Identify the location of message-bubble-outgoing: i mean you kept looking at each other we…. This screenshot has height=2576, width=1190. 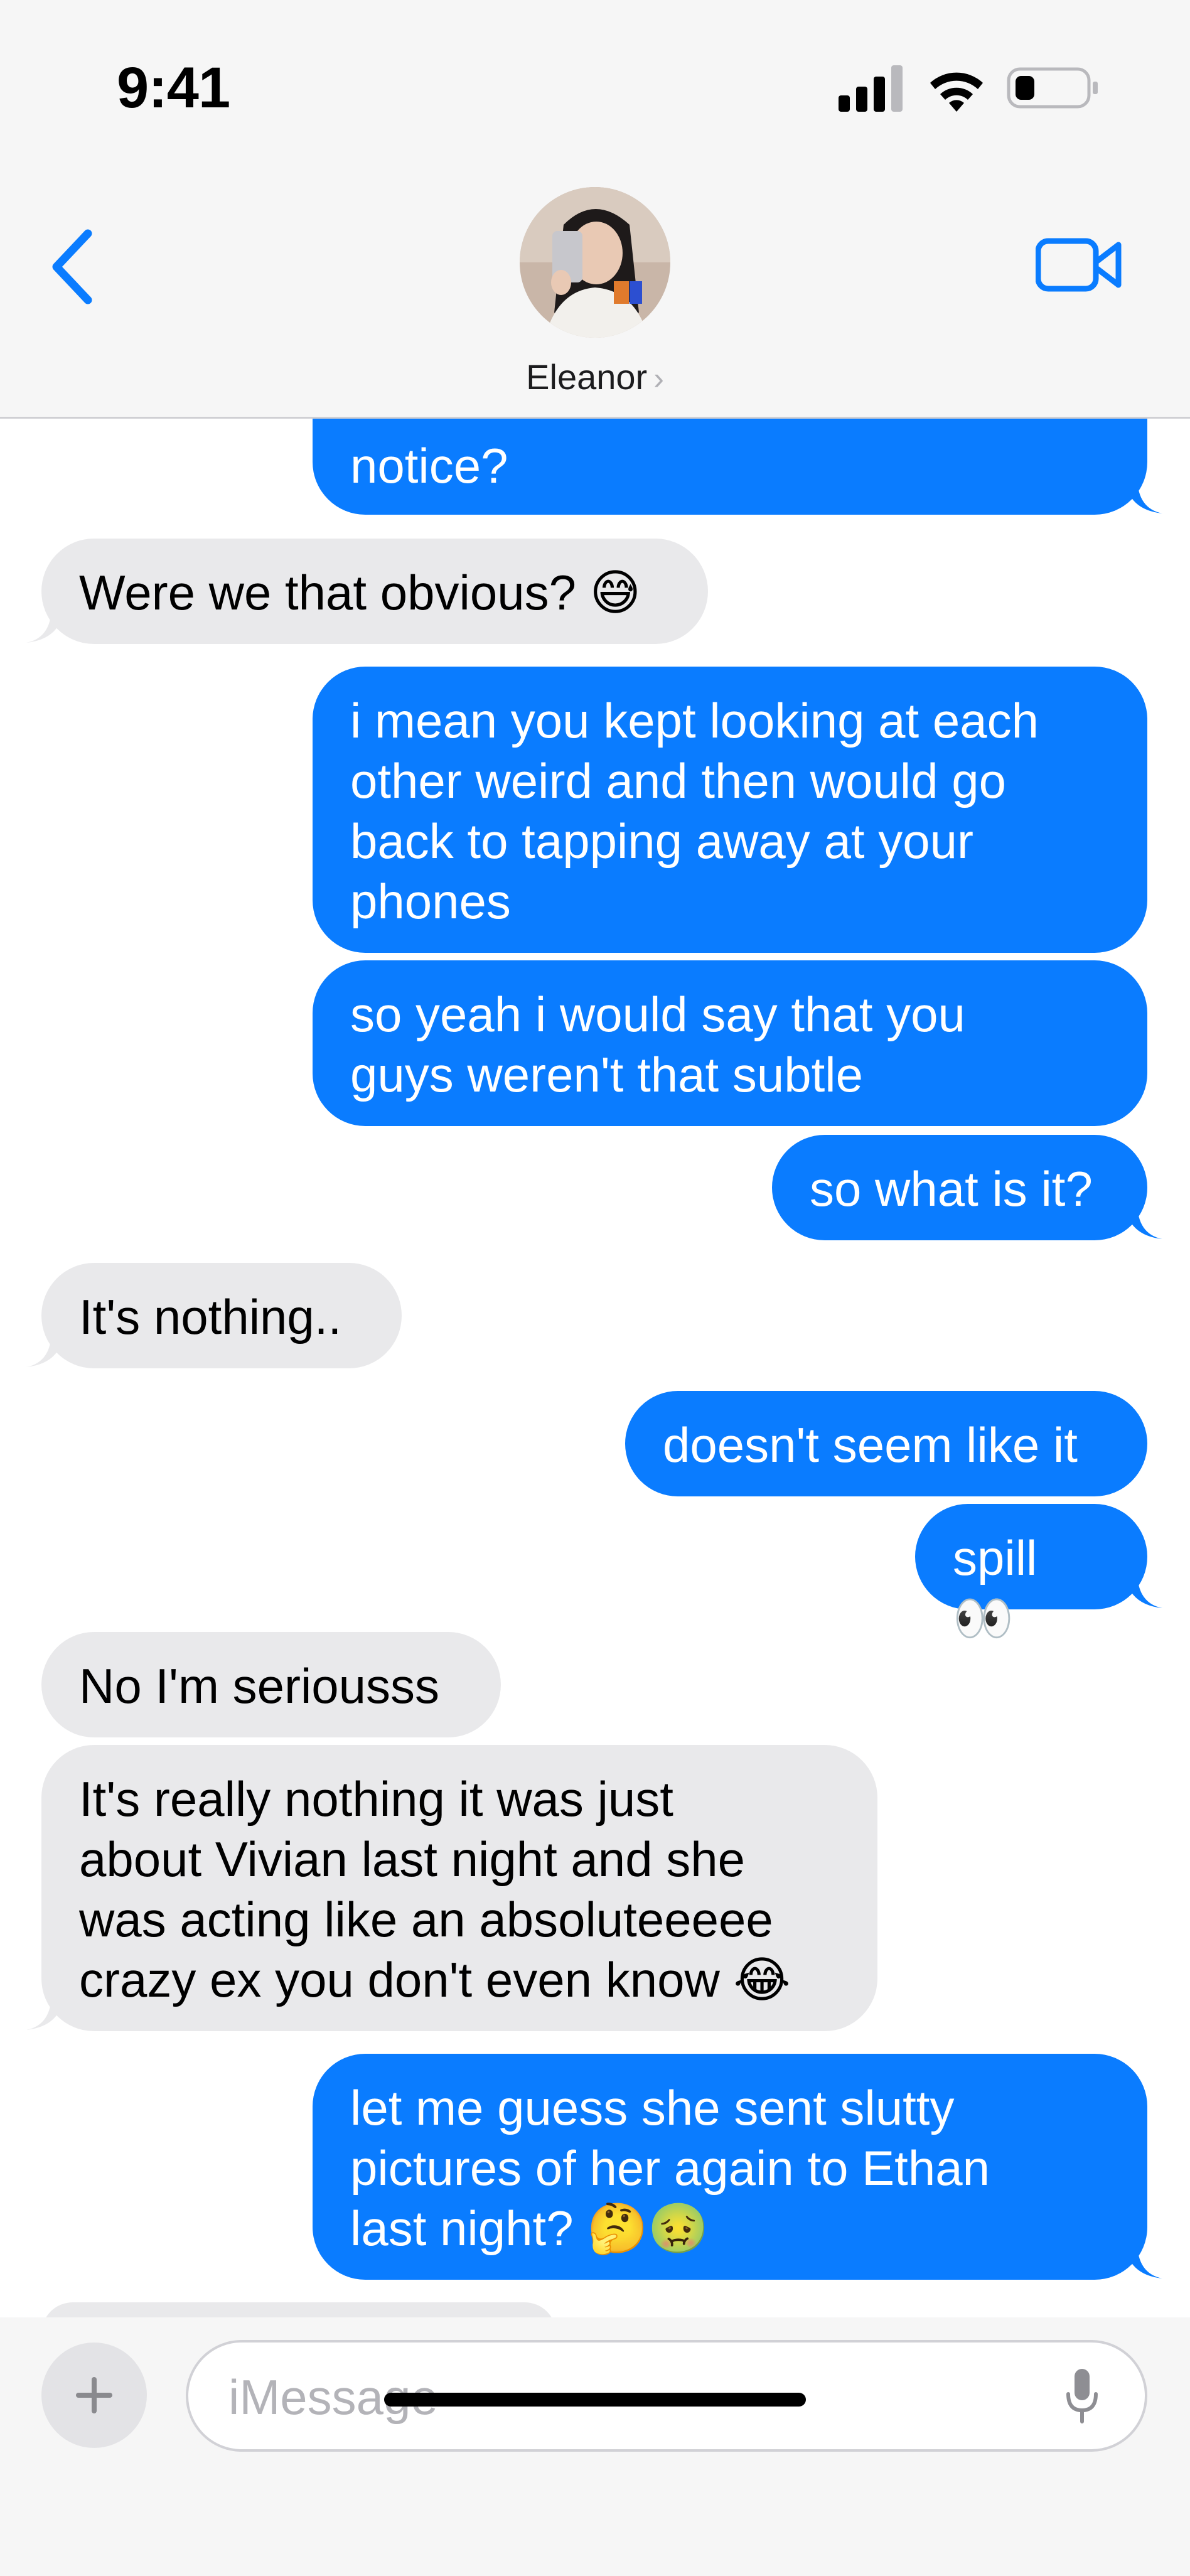
(730, 810).